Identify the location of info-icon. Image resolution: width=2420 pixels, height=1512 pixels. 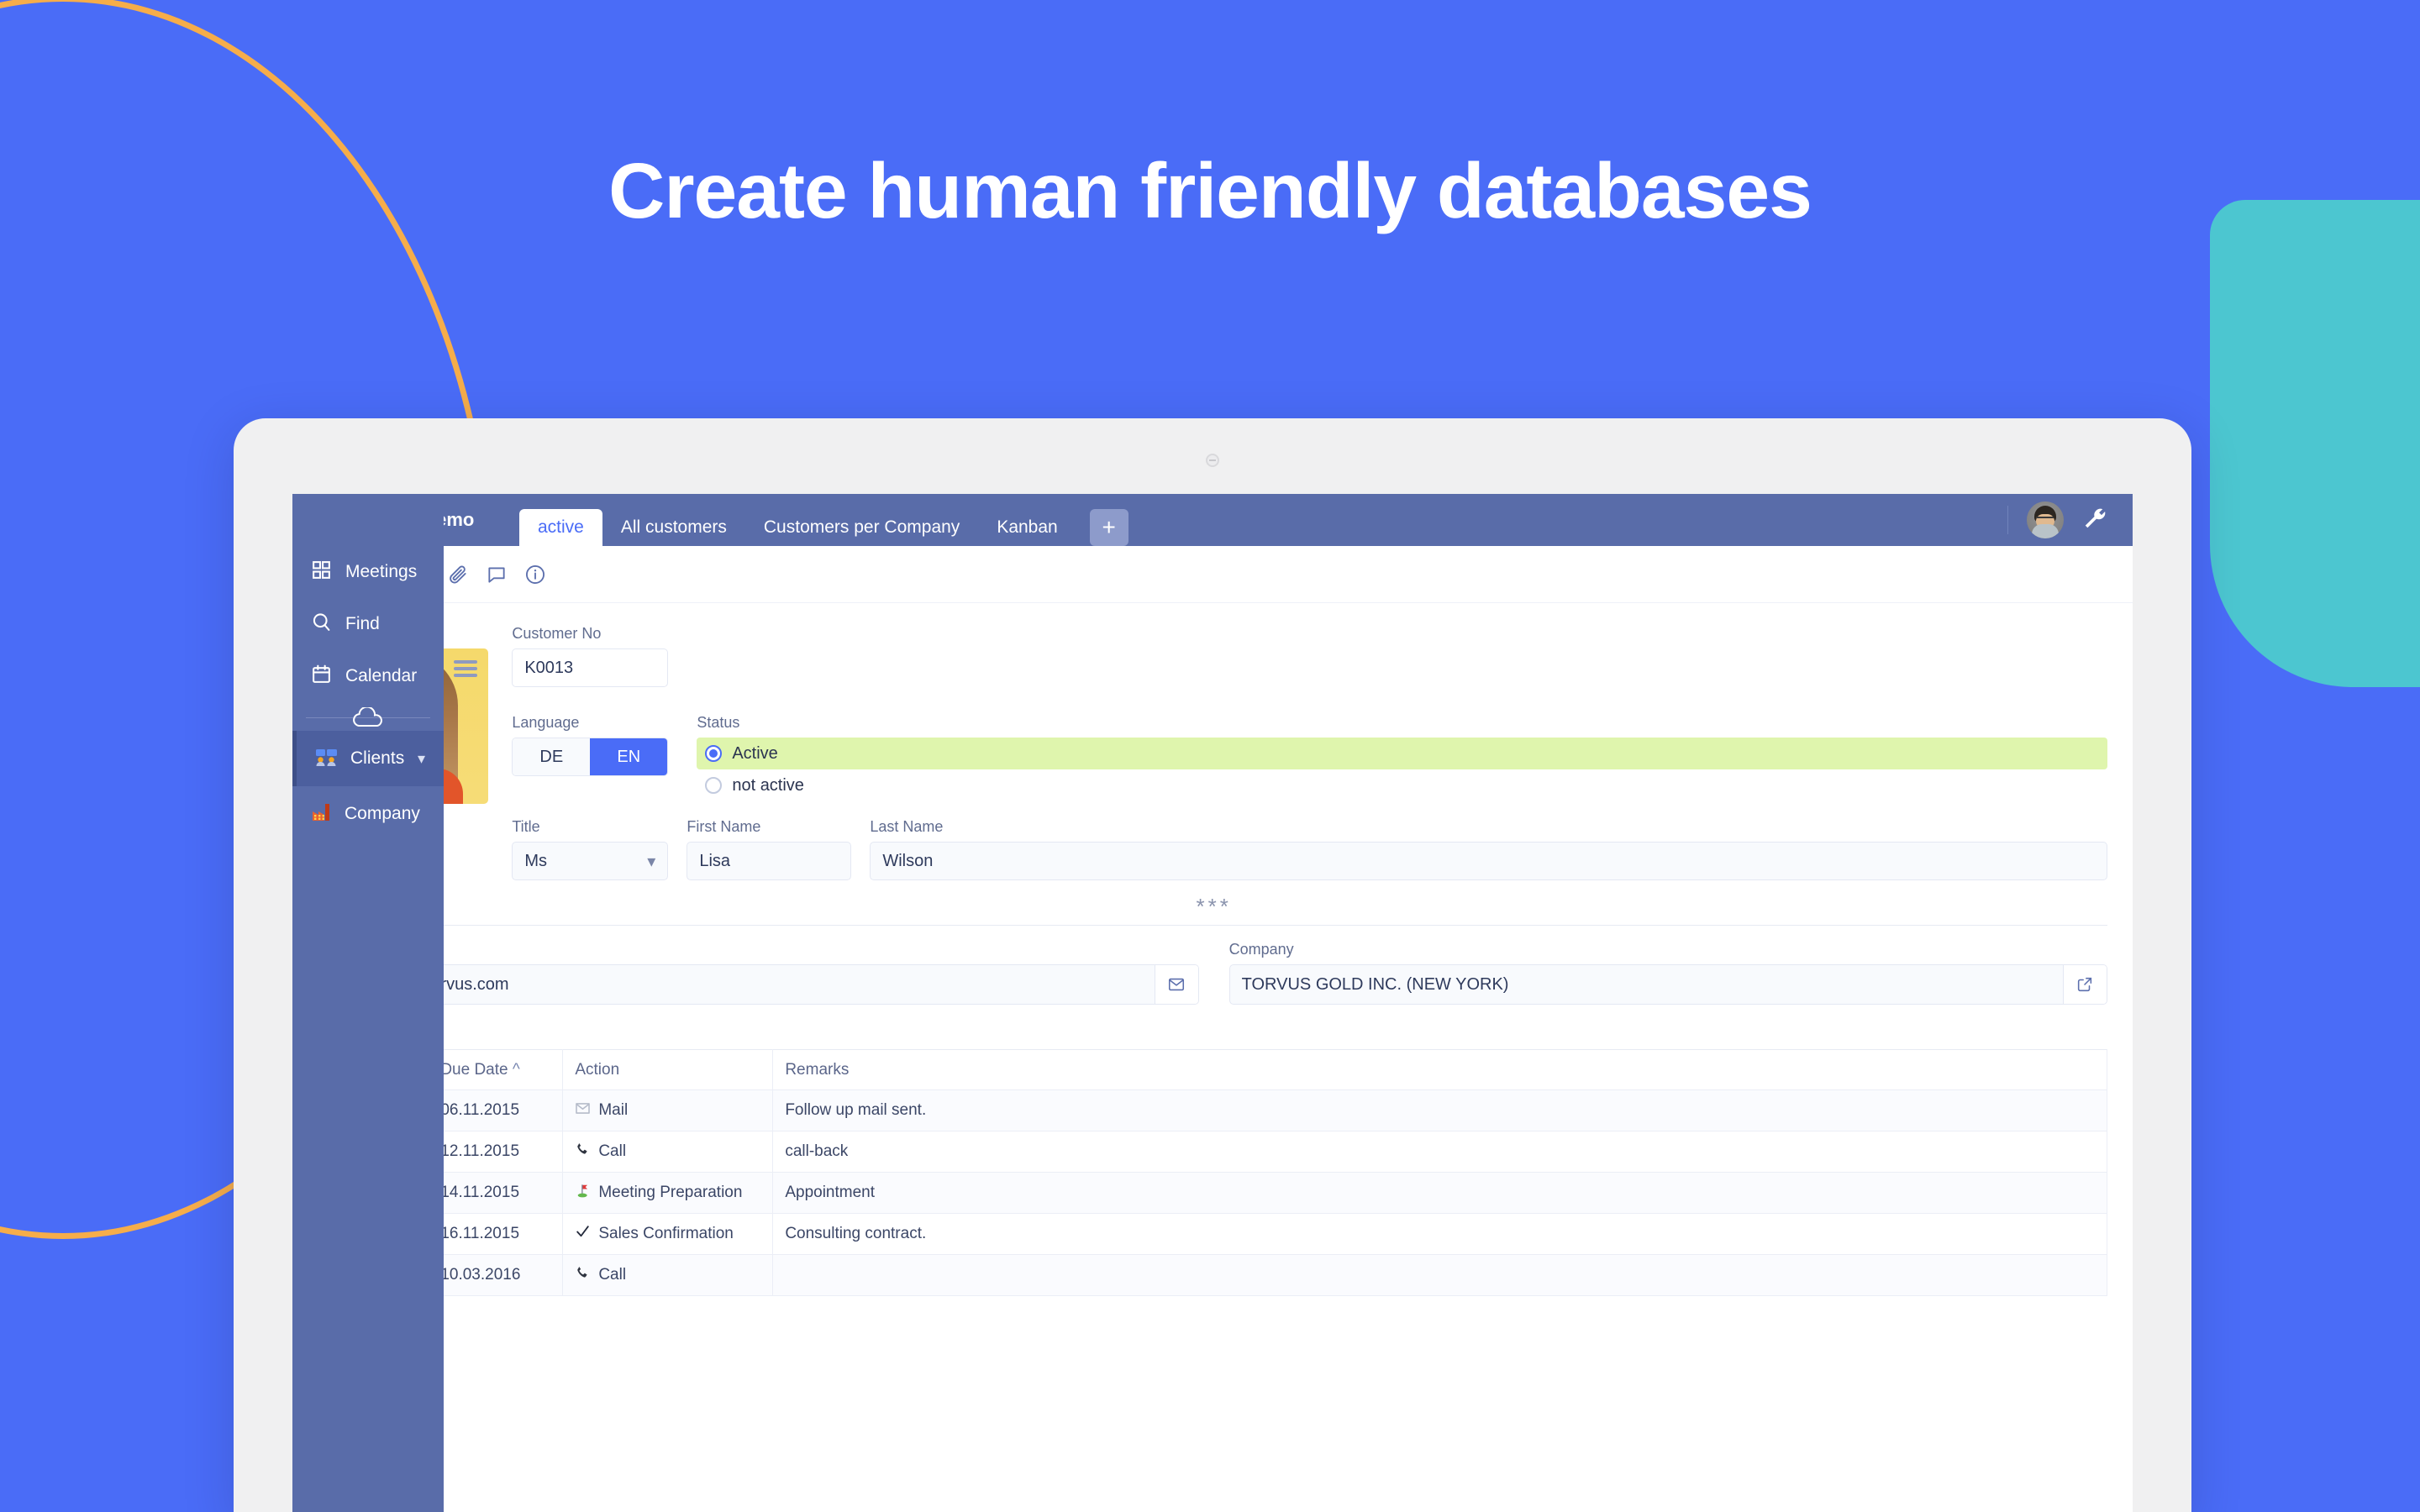
(535, 574).